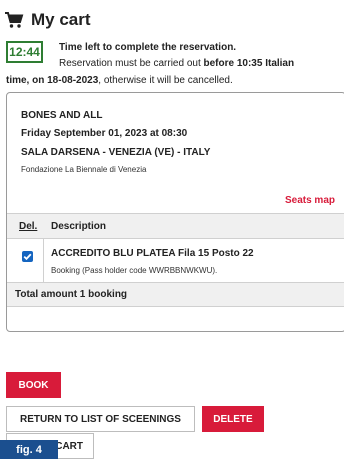 Image resolution: width=344 pixels, height=459 pixels. I want to click on timer-heading: Time left to complete the reservation., so click(148, 47).